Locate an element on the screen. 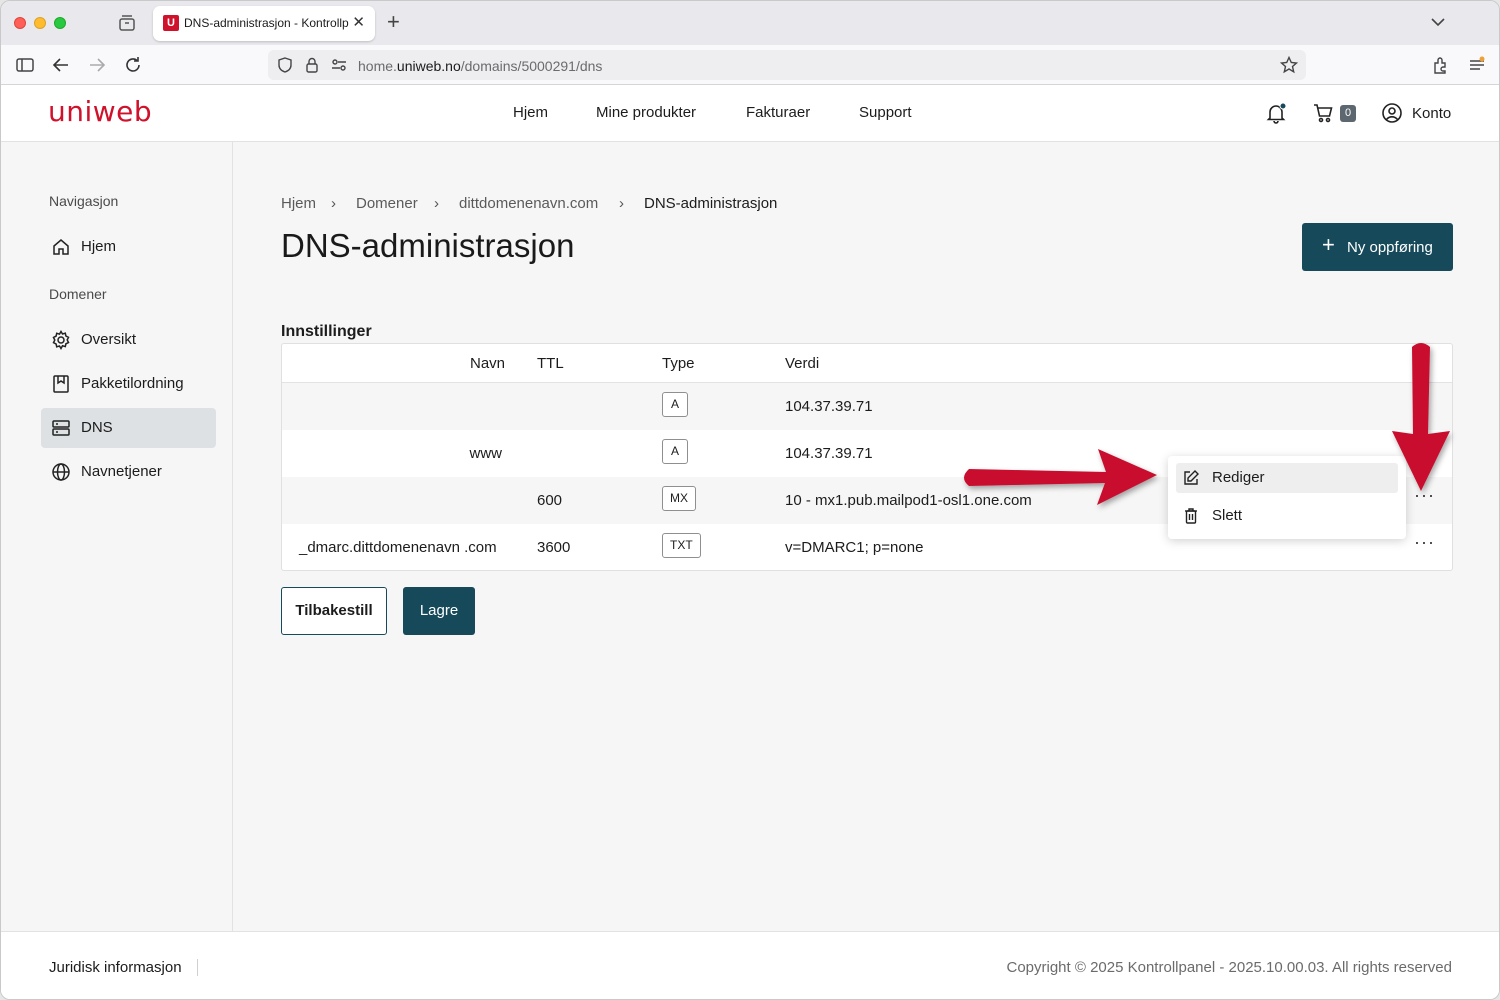 The image size is (1500, 1000). sidebar-item-dns: DNS is located at coordinates (128, 428).